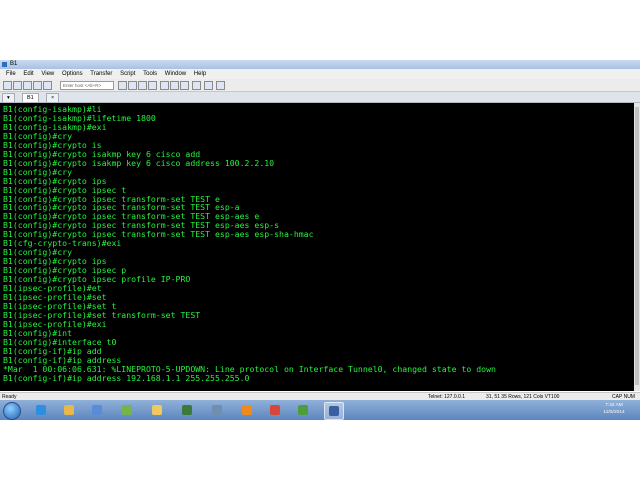 Image resolution: width=640 pixels, height=480 pixels. I want to click on toolbar: Enter host <Alt+R>, so click(320, 85).